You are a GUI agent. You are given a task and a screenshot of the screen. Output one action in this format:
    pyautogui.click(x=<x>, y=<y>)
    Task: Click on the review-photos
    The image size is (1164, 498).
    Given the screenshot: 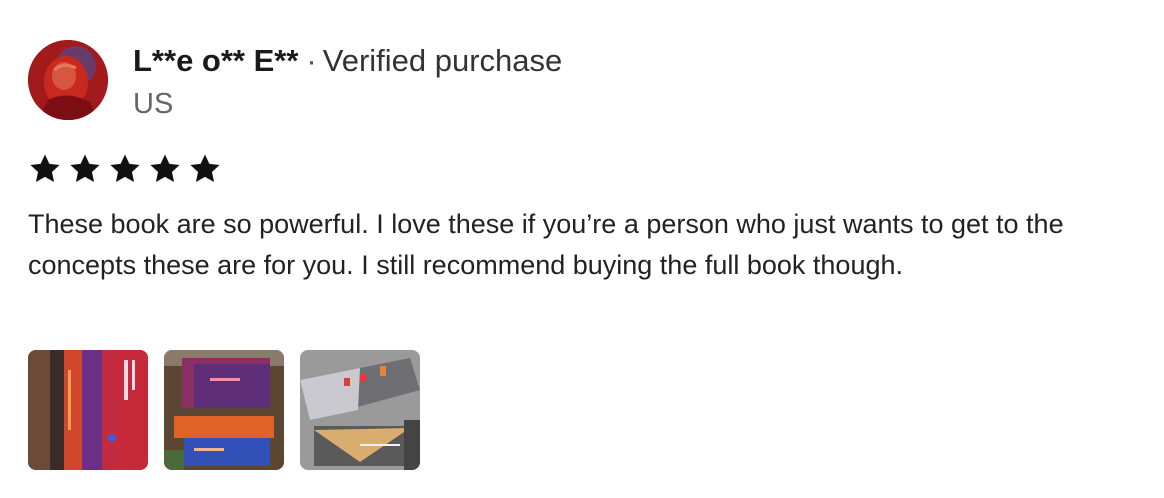 What is the action you would take?
    pyautogui.click(x=224, y=410)
    